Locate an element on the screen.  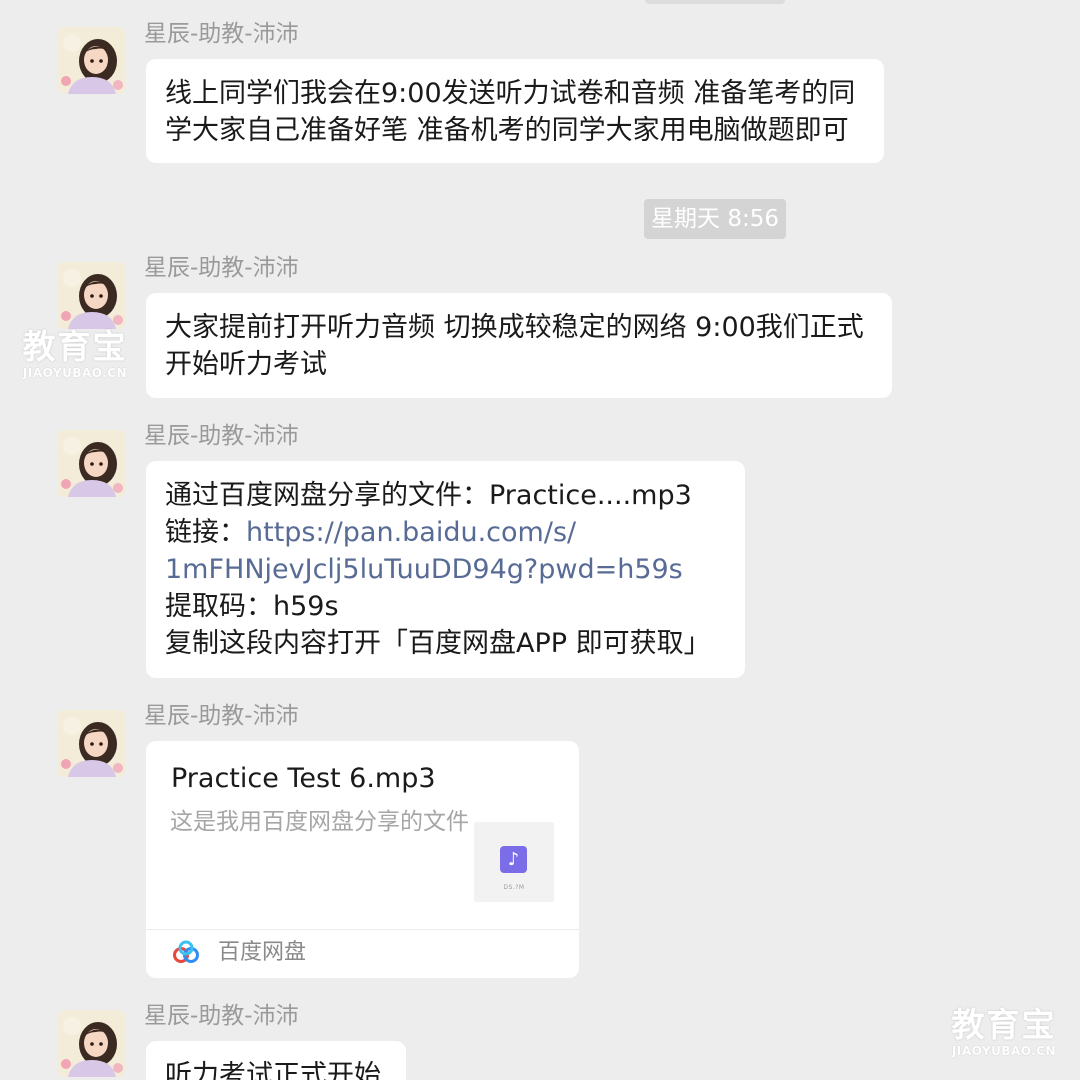
message-bubble: 听力考试正式开始 is located at coordinates (276, 1060).